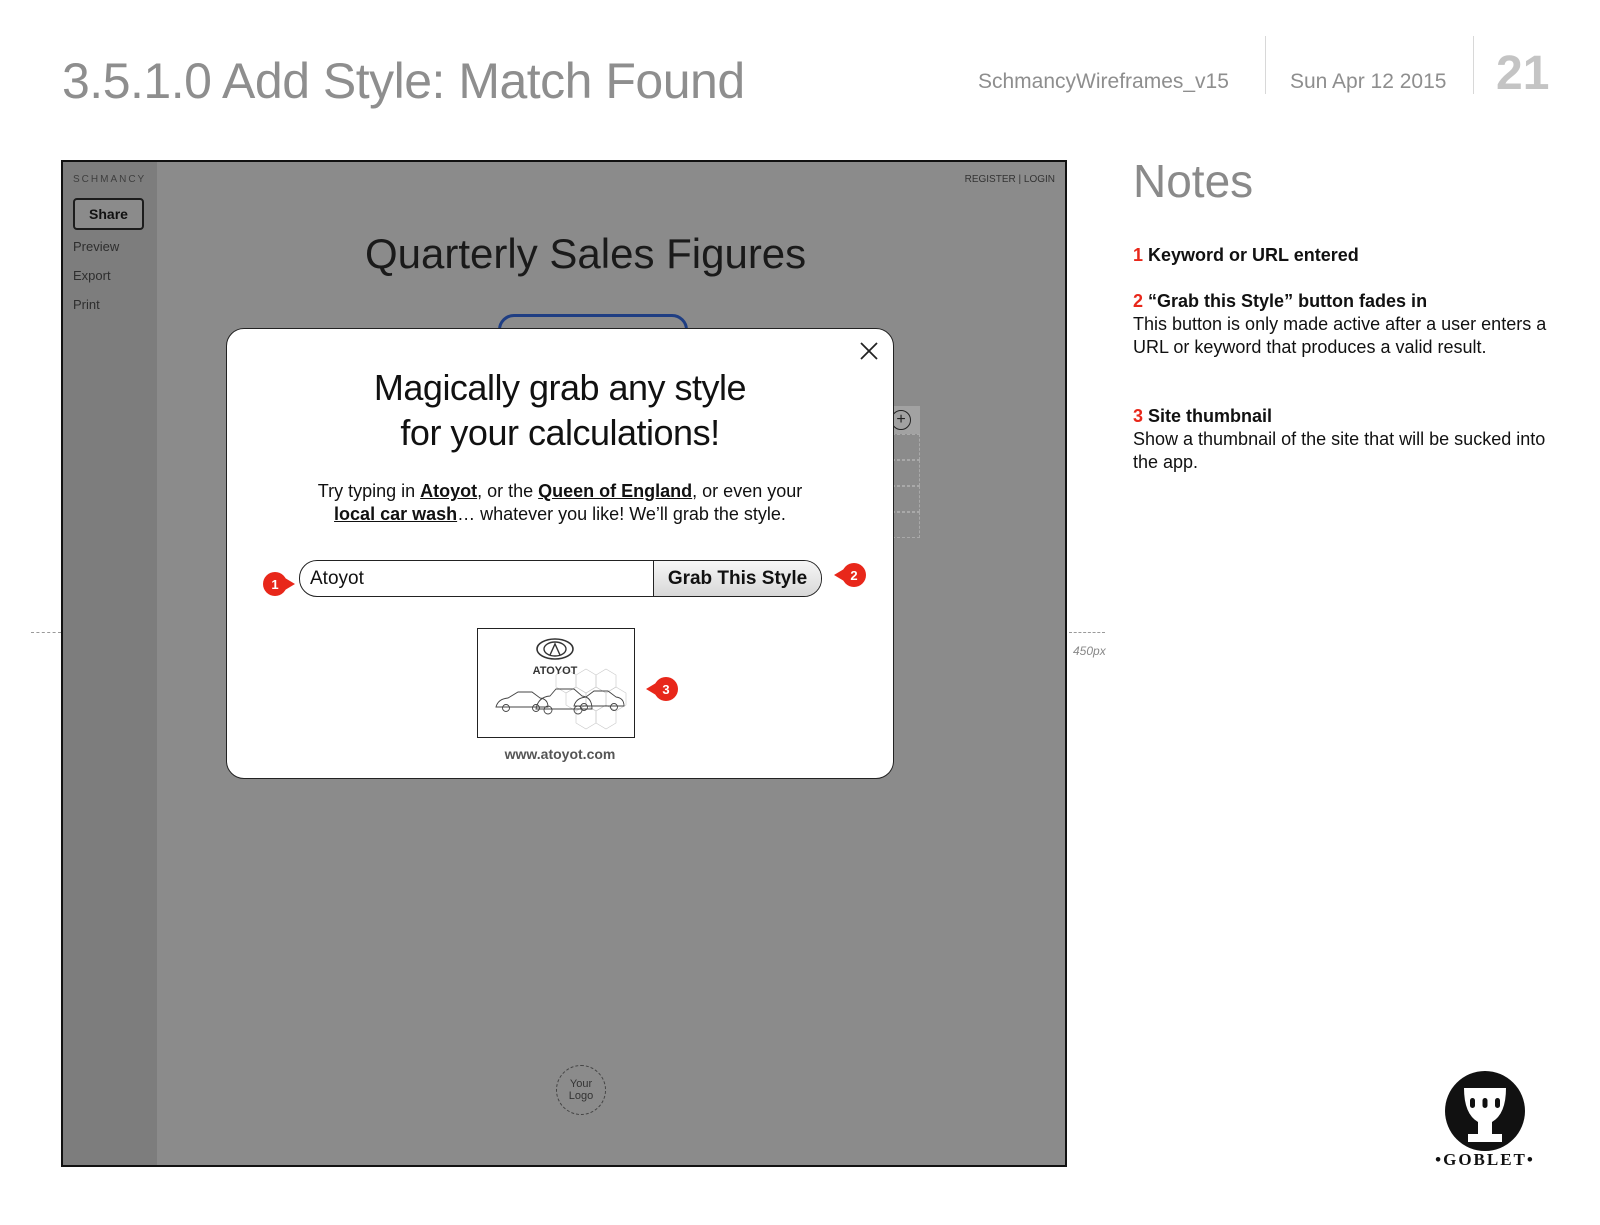 Image resolution: width=1600 pixels, height=1225 pixels. What do you see at coordinates (1010, 179) in the screenshot?
I see `register-login-links: REGISTER | LOGIN` at bounding box center [1010, 179].